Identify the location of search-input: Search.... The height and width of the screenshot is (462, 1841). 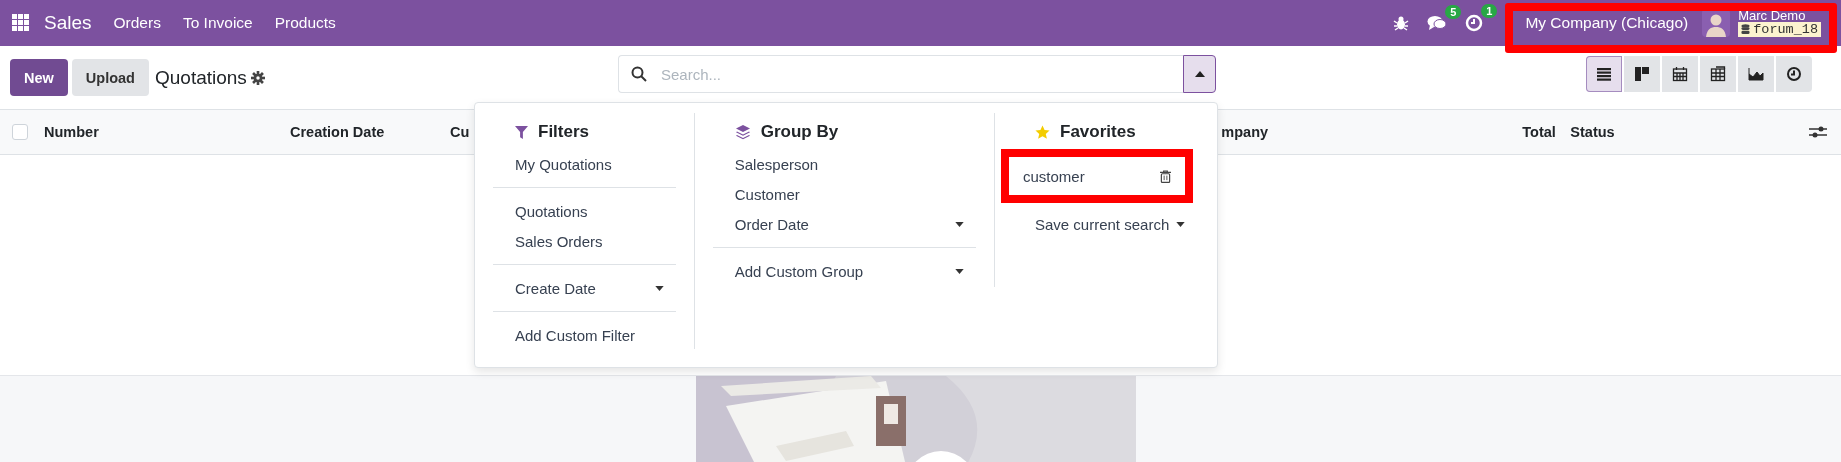
(921, 74).